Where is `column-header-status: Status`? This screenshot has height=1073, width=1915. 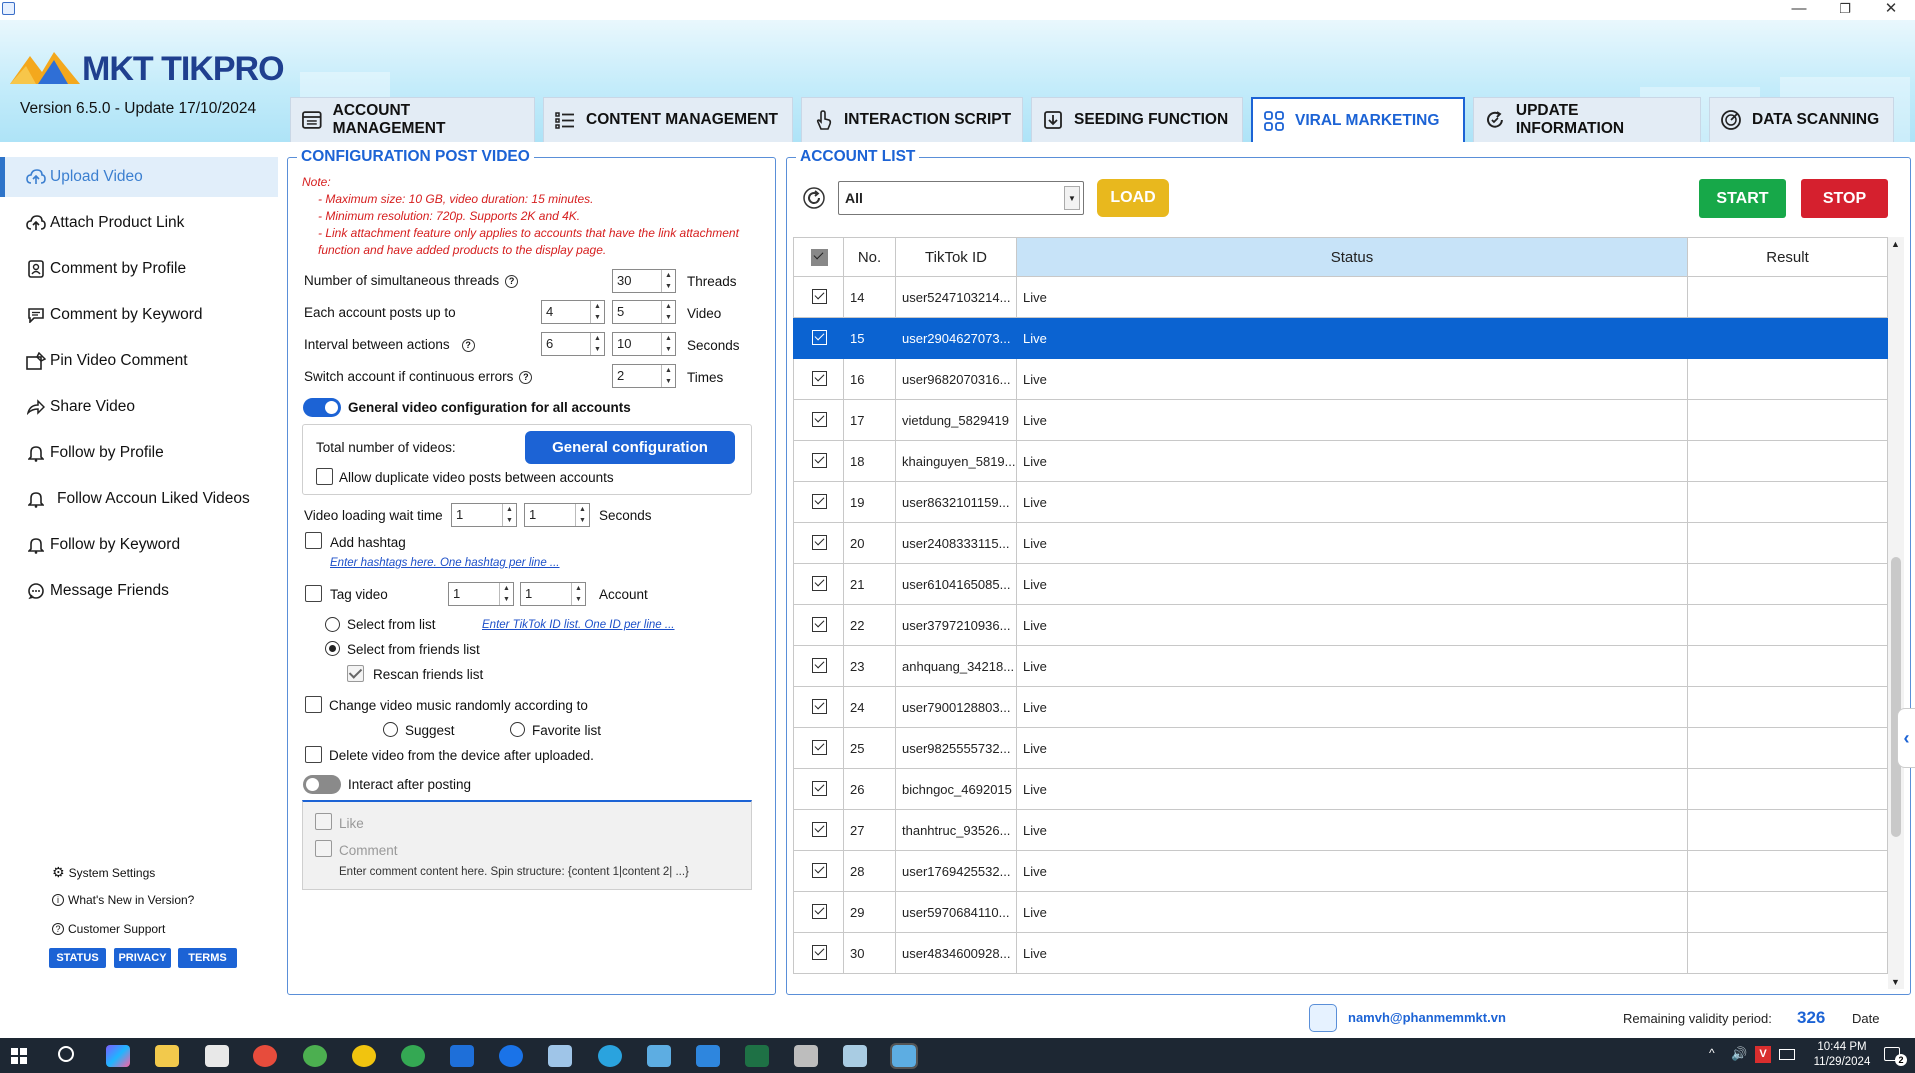 column-header-status: Status is located at coordinates (1352, 257).